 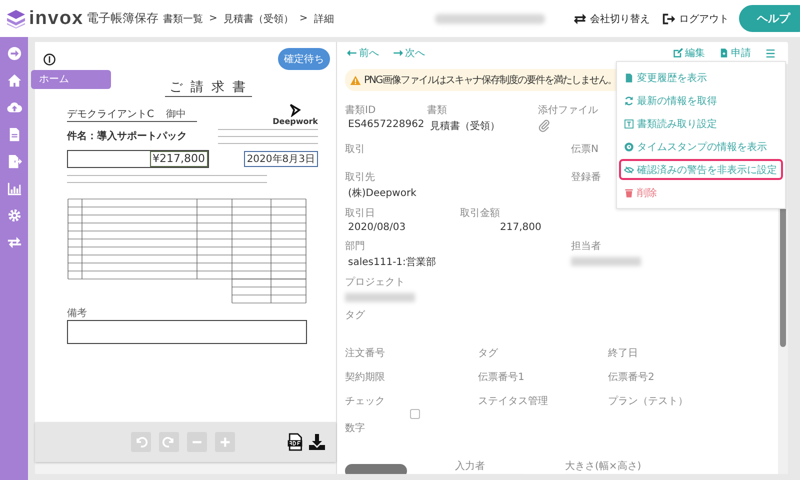 I want to click on rotate-right-icon, so click(x=169, y=442).